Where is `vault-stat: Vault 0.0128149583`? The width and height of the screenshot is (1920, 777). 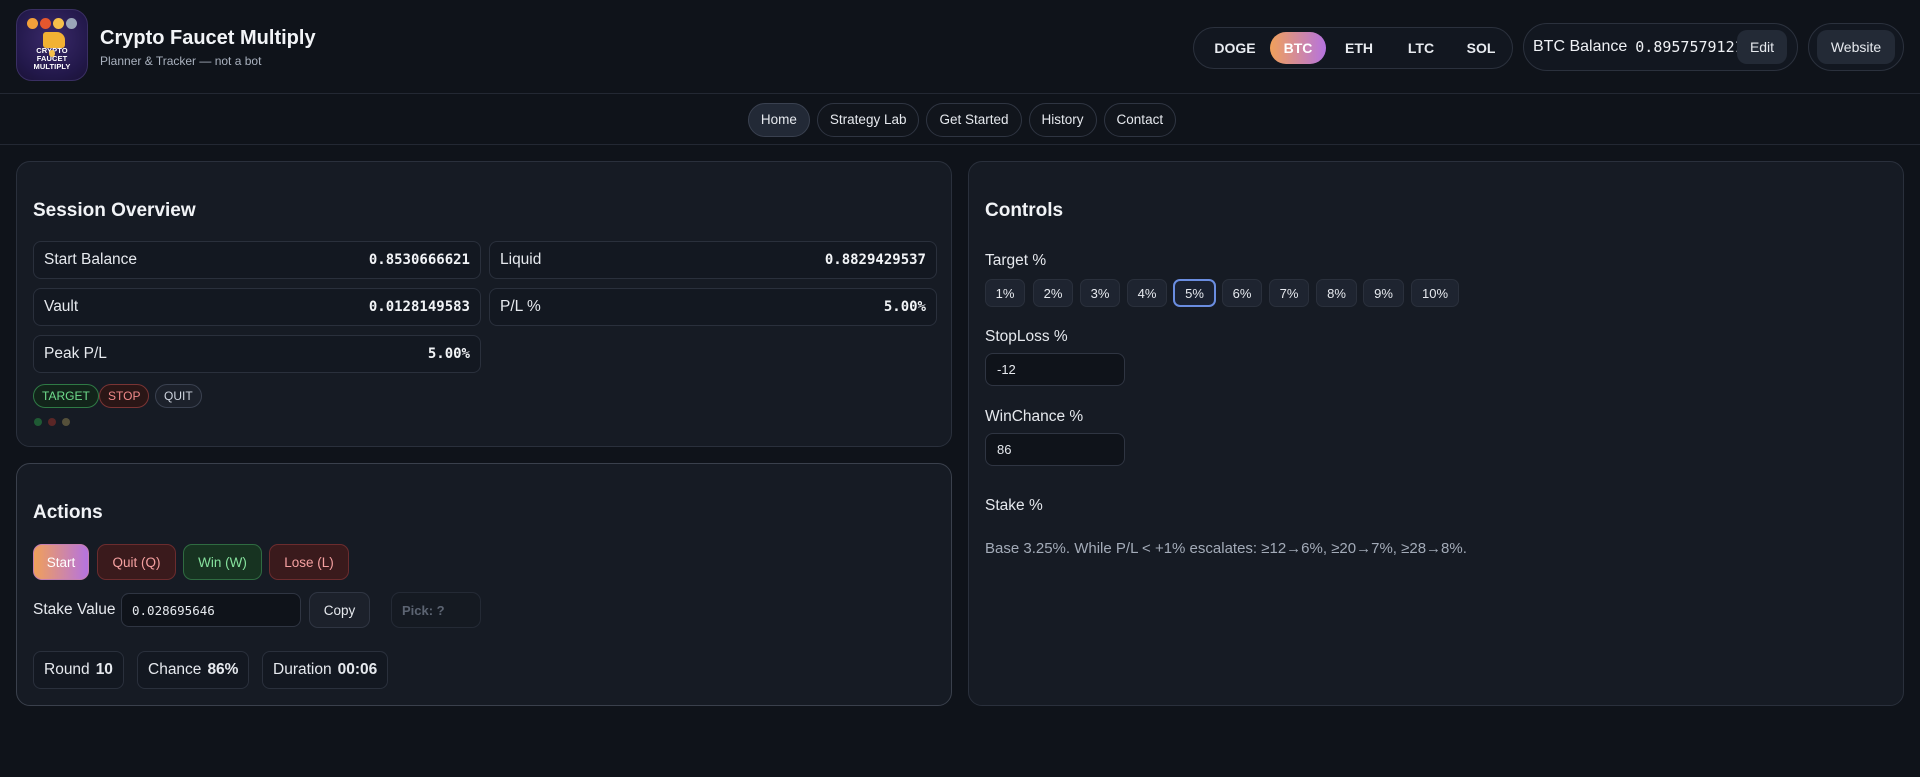 vault-stat: Vault 0.0128149583 is located at coordinates (257, 307).